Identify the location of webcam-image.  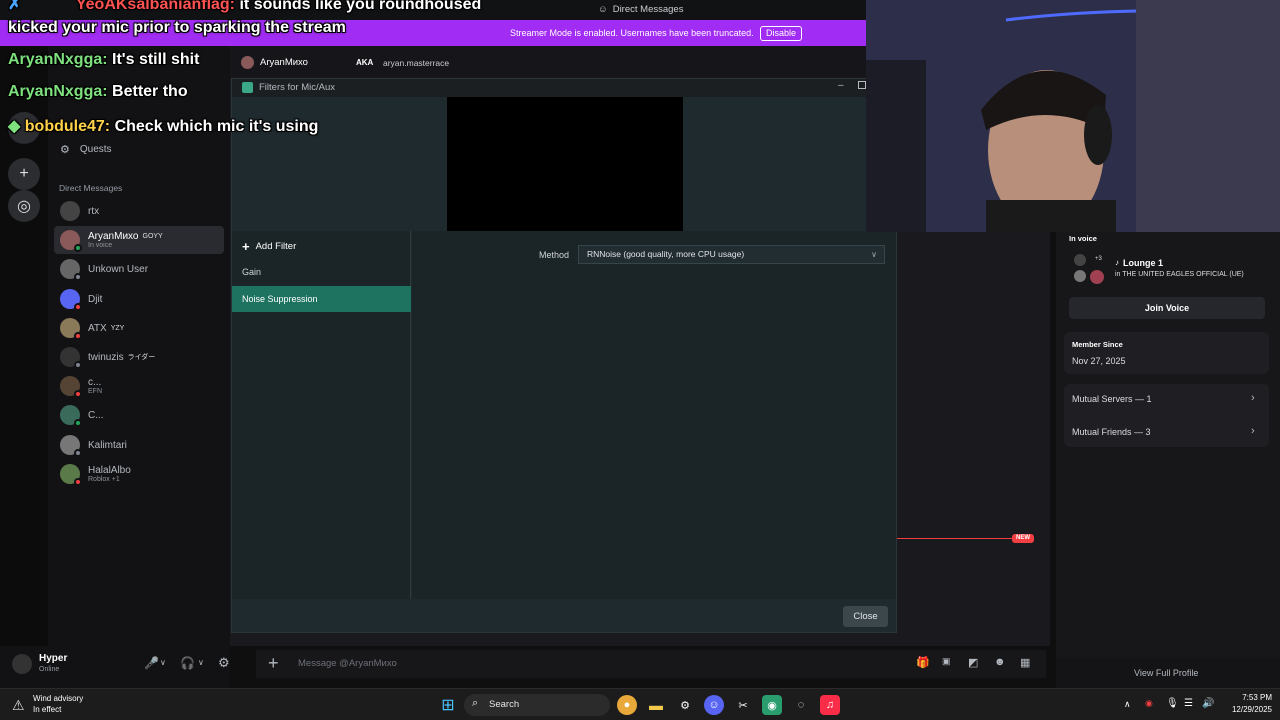
(1073, 116).